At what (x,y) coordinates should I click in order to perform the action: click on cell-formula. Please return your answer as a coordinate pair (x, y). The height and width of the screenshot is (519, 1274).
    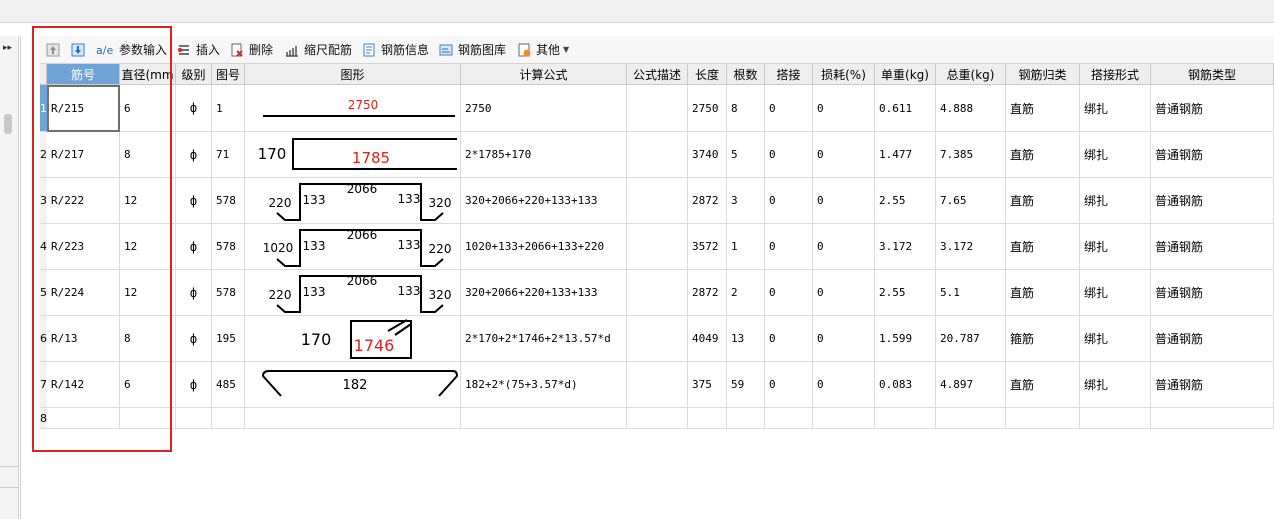
    Looking at the image, I should click on (544, 418).